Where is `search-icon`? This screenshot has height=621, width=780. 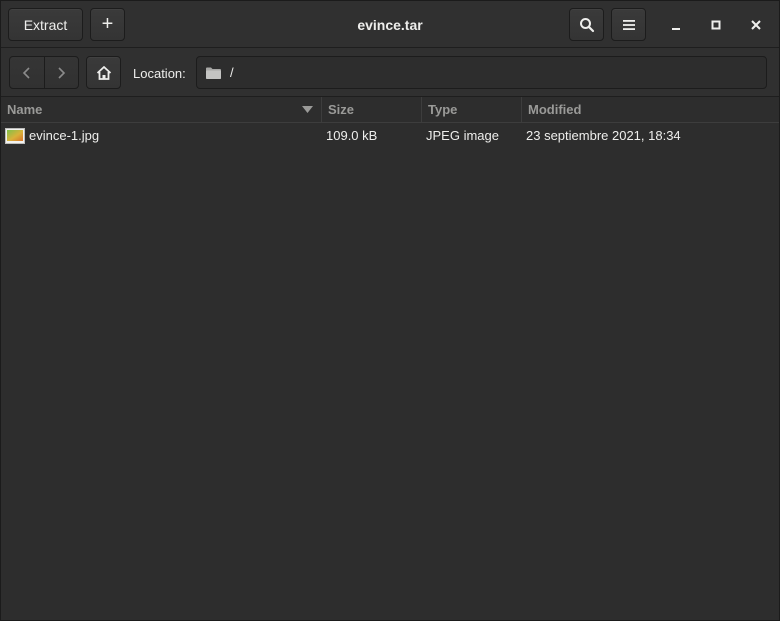 search-icon is located at coordinates (586, 24).